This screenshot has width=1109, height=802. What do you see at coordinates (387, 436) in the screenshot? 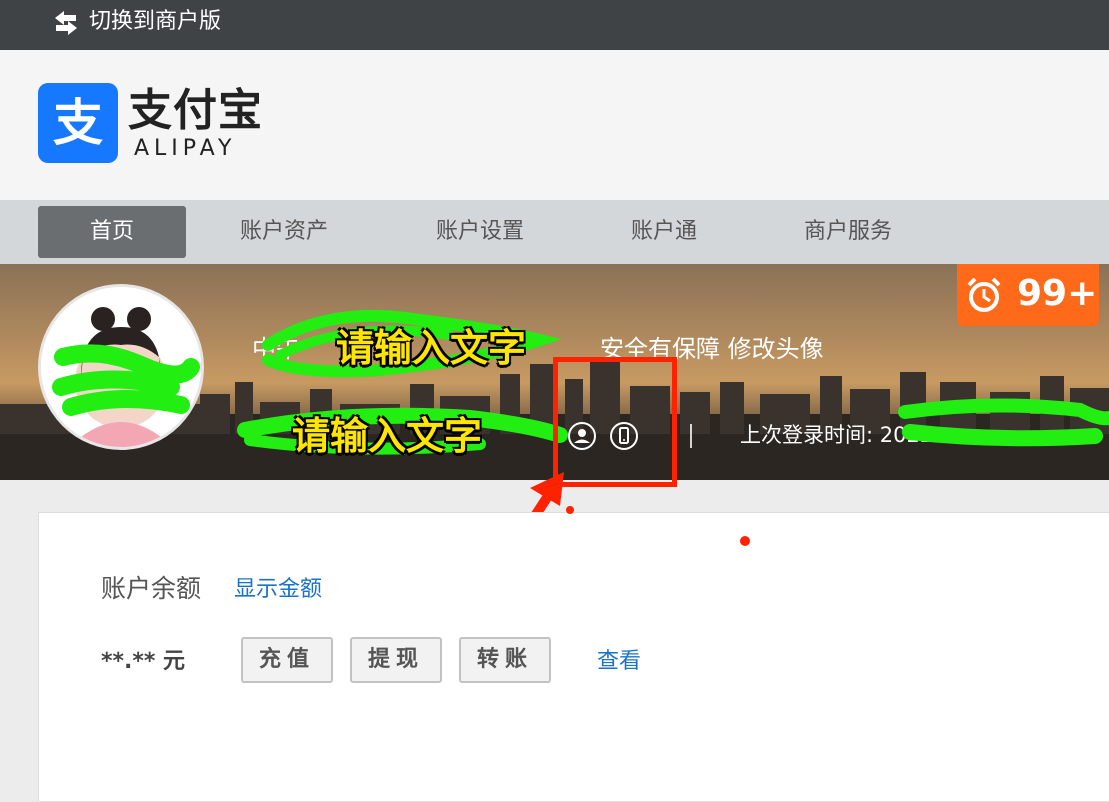
I see `annotation-text-2: 请输入文字` at bounding box center [387, 436].